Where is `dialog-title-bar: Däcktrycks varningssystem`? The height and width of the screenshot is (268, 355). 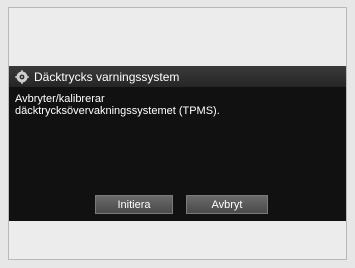 dialog-title-bar: Däcktrycks varningssystem is located at coordinates (177, 76).